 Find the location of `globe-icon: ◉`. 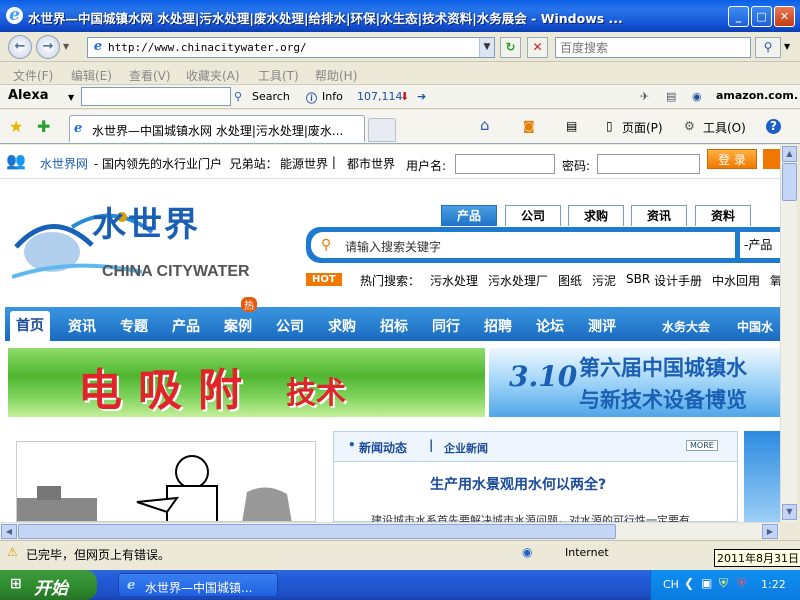

globe-icon: ◉ is located at coordinates (697, 96).